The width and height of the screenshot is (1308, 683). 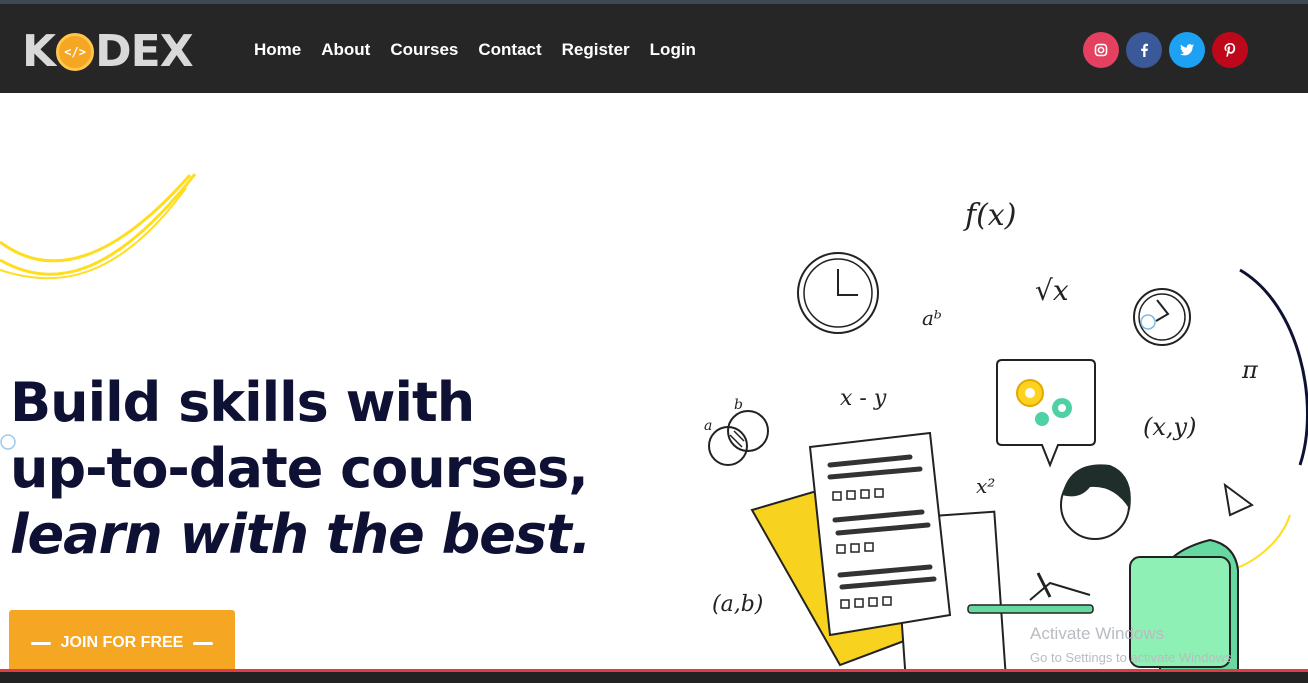 What do you see at coordinates (277, 50) in the screenshot?
I see `nav-home: Home` at bounding box center [277, 50].